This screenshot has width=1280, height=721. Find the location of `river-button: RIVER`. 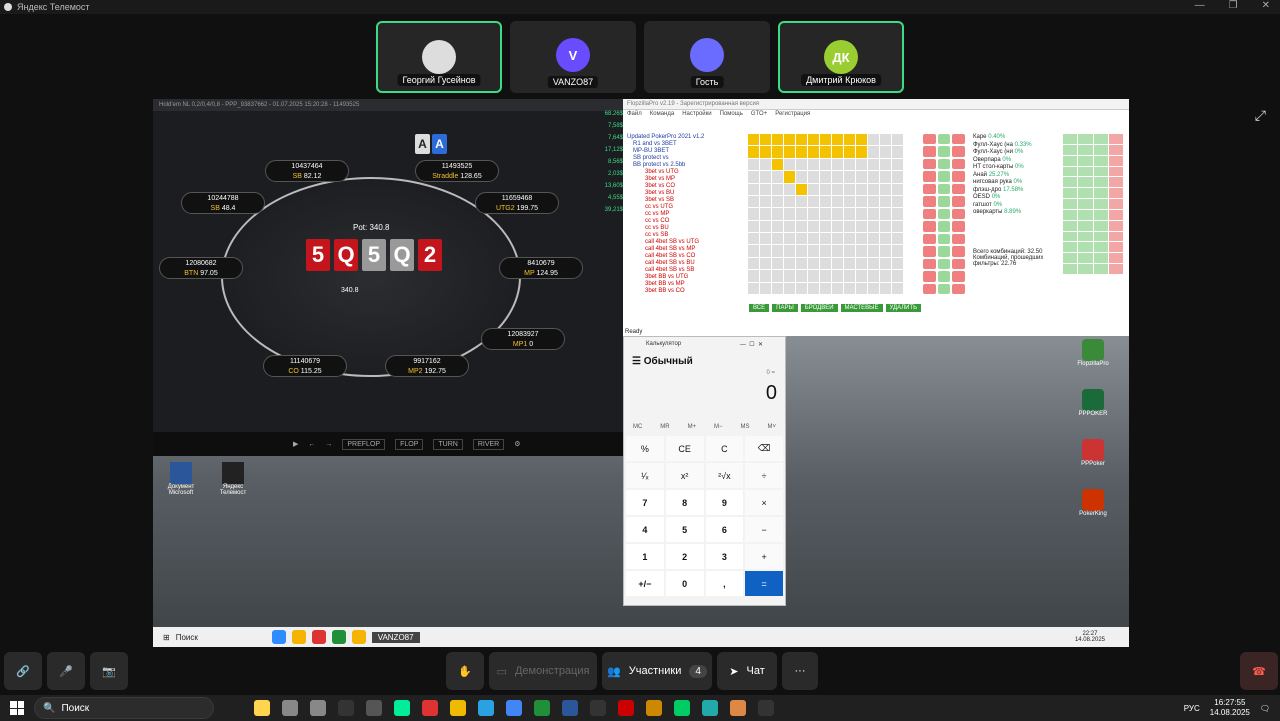

river-button: RIVER is located at coordinates (488, 444).